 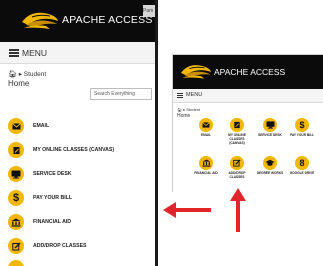 What do you see at coordinates (270, 173) in the screenshot?
I see `tile-label: DEGREE WORKS` at bounding box center [270, 173].